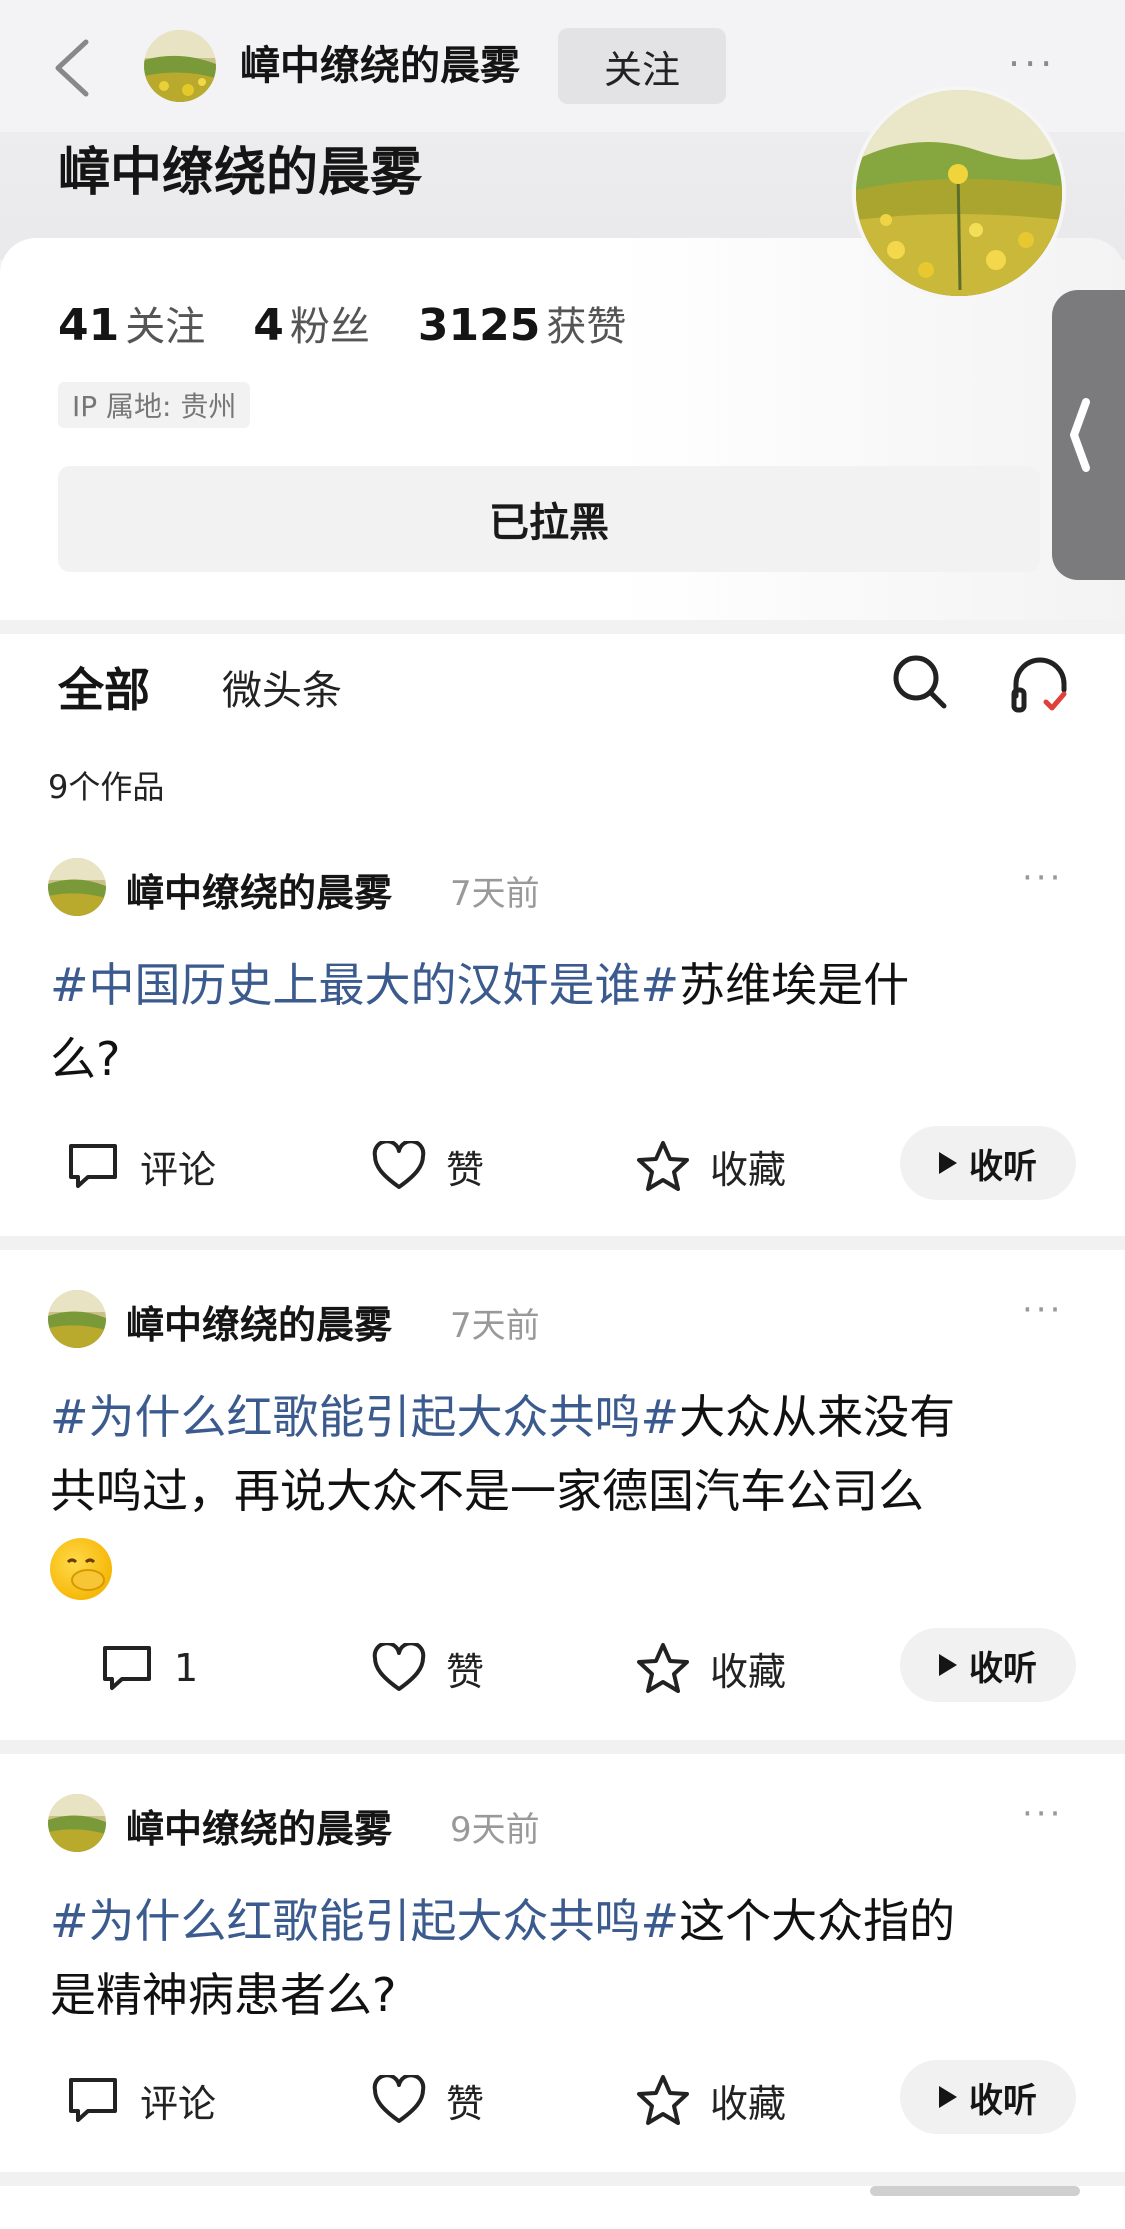 Image resolution: width=1125 pixels, height=2229 pixels. I want to click on header-title: 嶂中缭绕的晨雾, so click(380, 66).